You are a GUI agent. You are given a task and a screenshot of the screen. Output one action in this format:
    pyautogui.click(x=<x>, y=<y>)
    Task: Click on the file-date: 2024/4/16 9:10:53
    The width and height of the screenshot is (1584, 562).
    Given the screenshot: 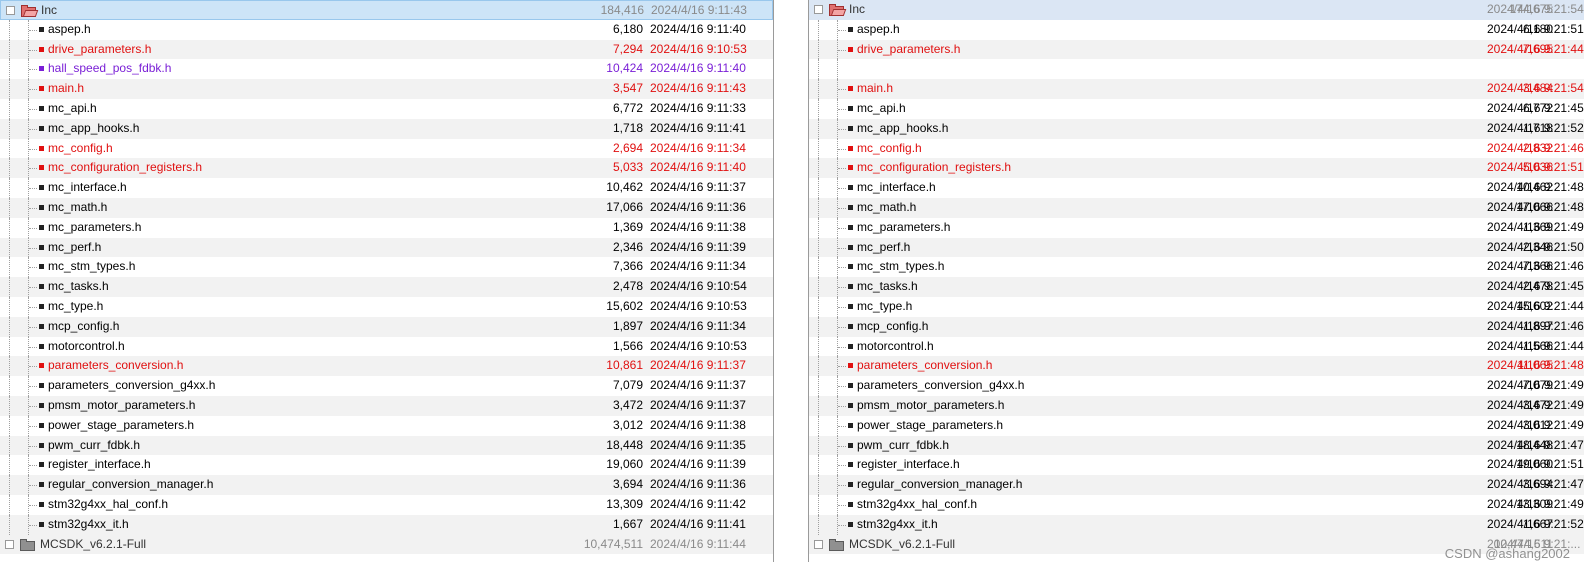 What is the action you would take?
    pyautogui.click(x=698, y=48)
    